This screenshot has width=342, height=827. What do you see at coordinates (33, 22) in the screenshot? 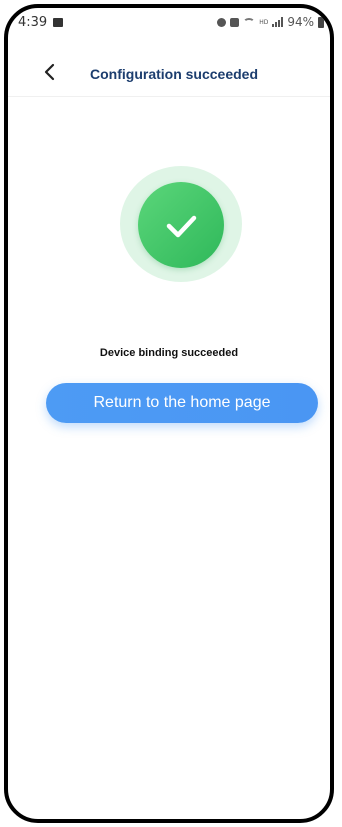
I see `status-time: 4:39` at bounding box center [33, 22].